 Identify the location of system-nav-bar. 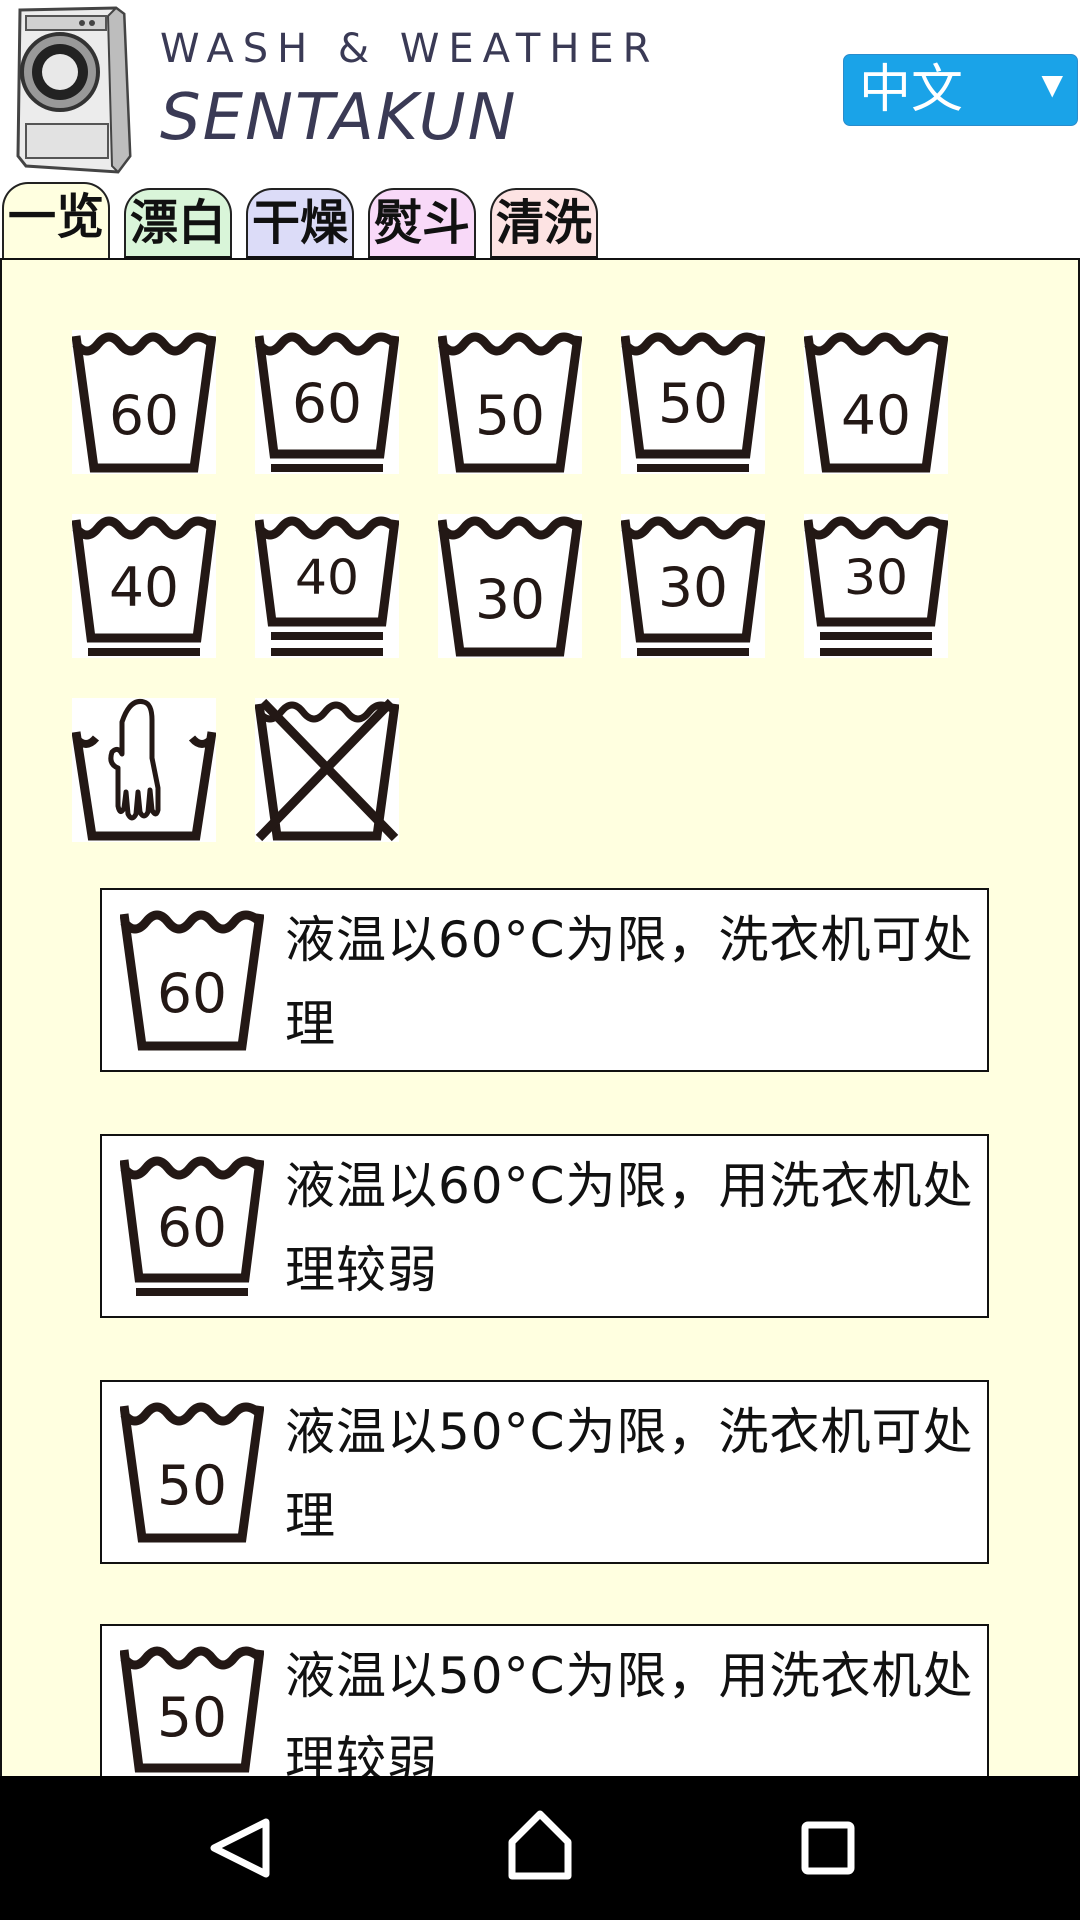
(540, 1848).